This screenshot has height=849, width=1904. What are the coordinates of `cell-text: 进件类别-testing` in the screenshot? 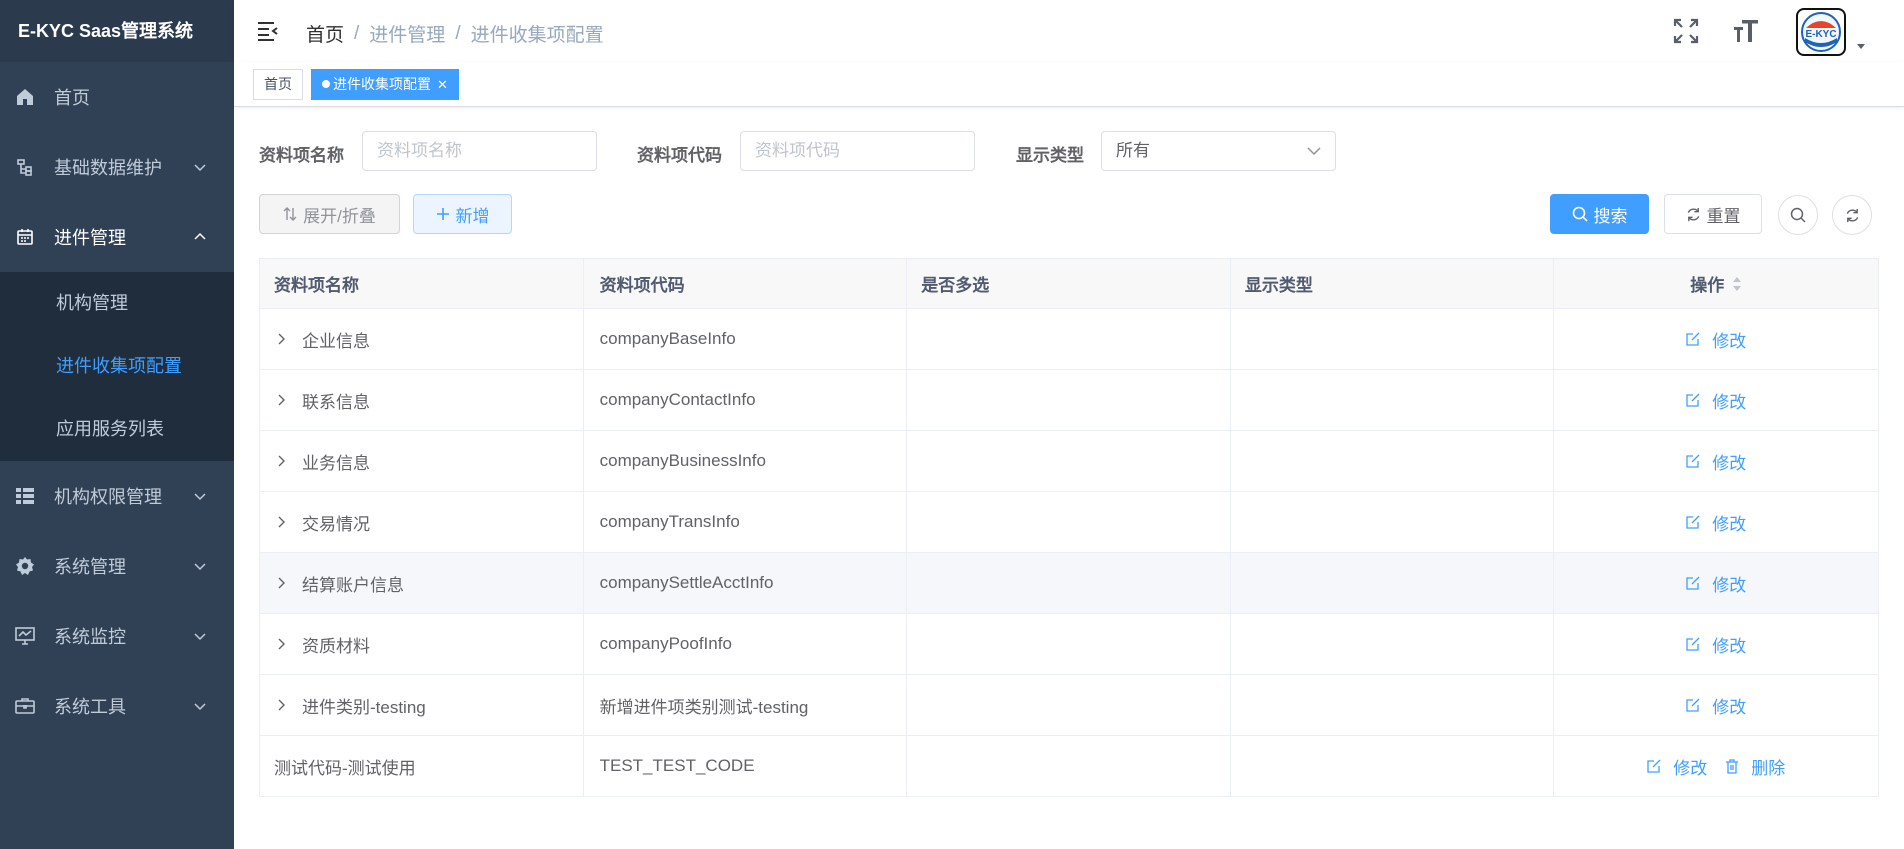 It's located at (364, 707).